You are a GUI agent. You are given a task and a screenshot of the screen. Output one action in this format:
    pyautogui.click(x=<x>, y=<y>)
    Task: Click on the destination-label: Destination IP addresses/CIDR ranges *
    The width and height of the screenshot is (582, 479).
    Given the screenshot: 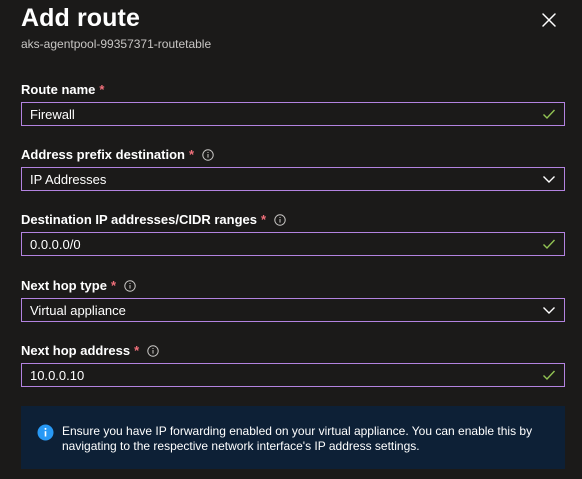 What is the action you would take?
    pyautogui.click(x=153, y=219)
    